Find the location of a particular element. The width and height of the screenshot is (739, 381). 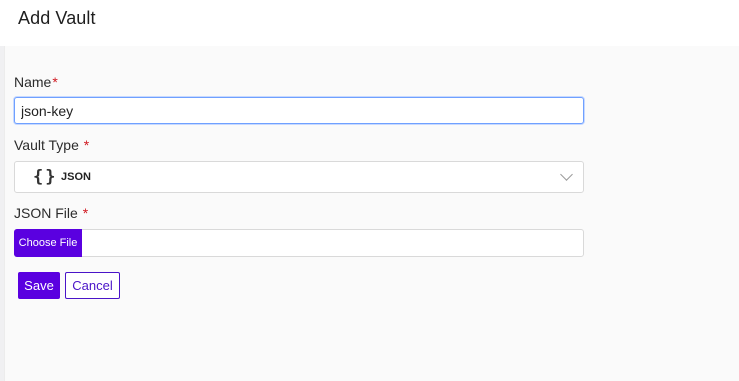

cancel-button: Cancel is located at coordinates (92, 285).